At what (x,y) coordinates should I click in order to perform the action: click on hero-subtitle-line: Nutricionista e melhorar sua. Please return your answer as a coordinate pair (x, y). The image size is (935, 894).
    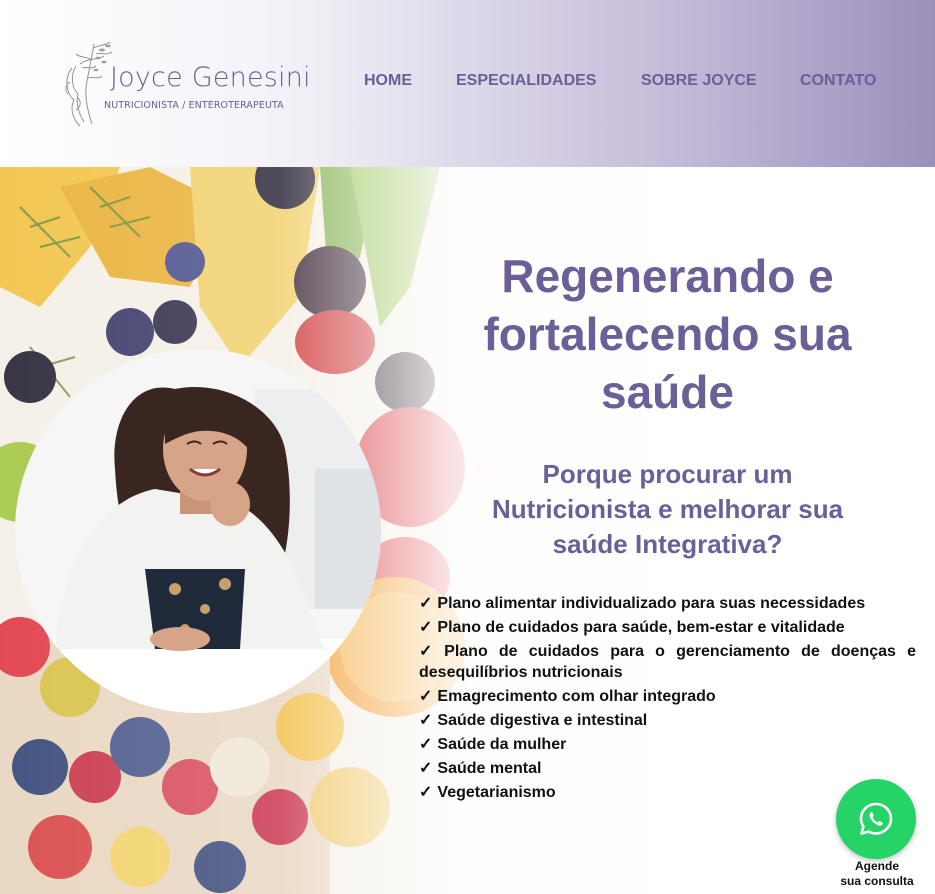
    Looking at the image, I should click on (667, 509).